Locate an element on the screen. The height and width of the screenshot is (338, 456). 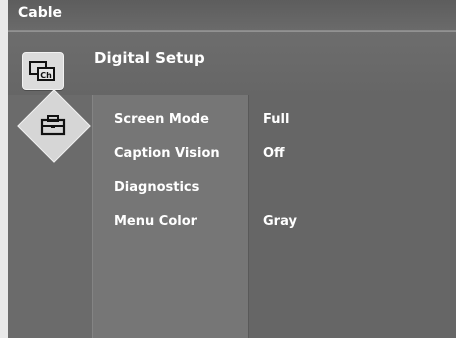
page-title: Digital Setup is located at coordinates (149, 58).